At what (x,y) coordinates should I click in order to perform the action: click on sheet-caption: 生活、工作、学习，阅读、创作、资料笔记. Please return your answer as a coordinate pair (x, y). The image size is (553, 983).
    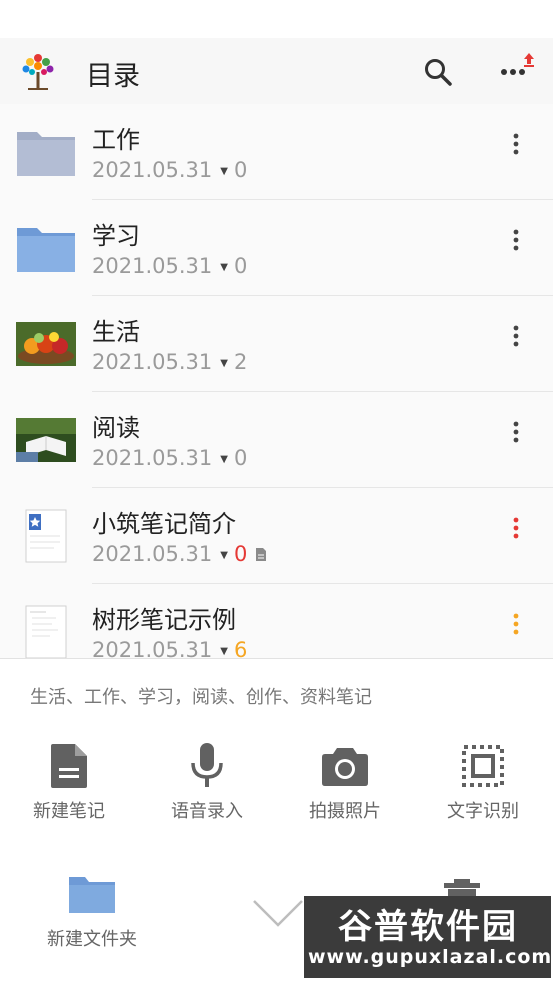
    Looking at the image, I should click on (201, 697).